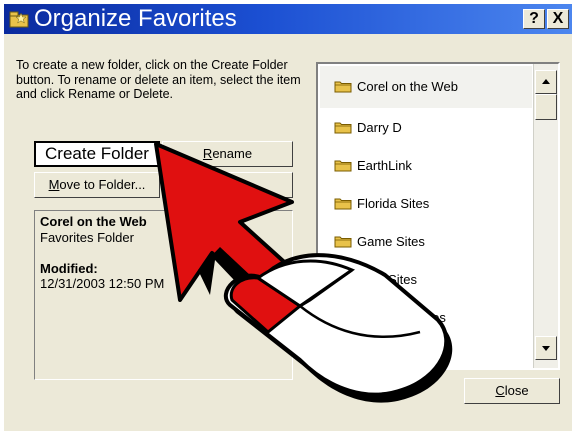  What do you see at coordinates (69, 268) in the screenshot?
I see `details-modified-label: Modified:` at bounding box center [69, 268].